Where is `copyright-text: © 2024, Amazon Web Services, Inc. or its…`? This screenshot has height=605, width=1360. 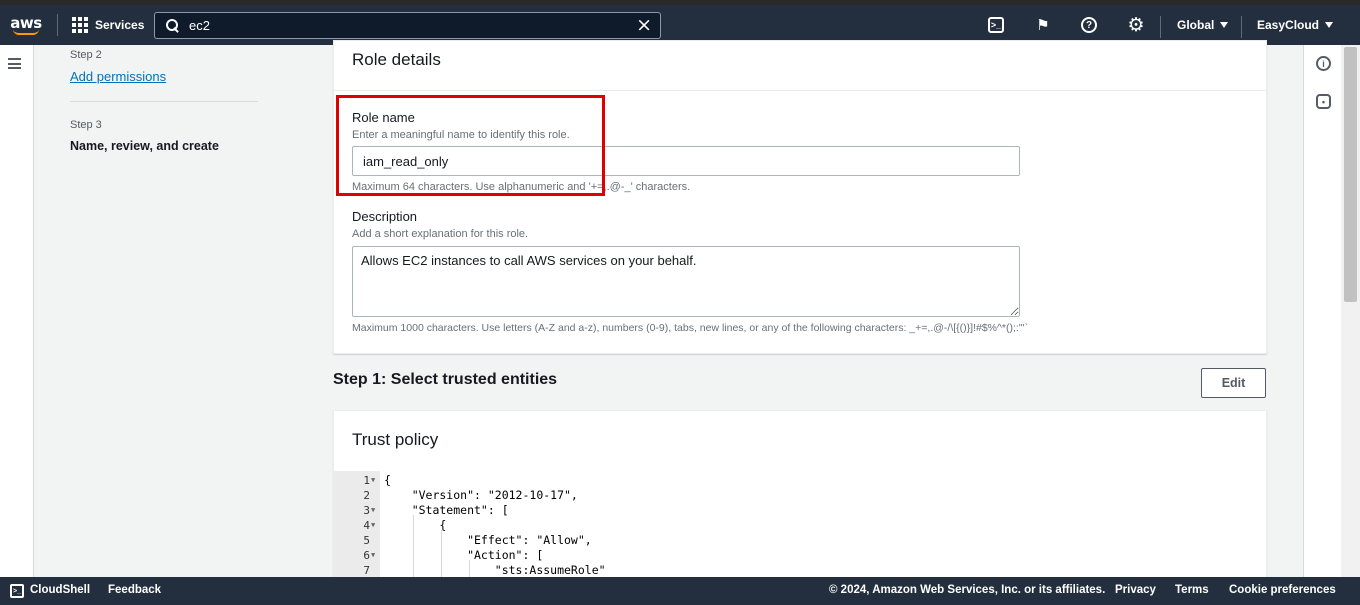
copyright-text: © 2024, Amazon Web Services, Inc. or its… is located at coordinates (967, 590).